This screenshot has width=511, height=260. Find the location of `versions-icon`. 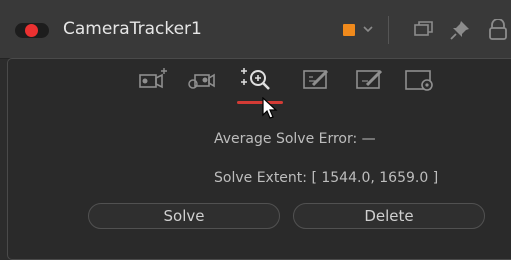

versions-icon is located at coordinates (424, 29).